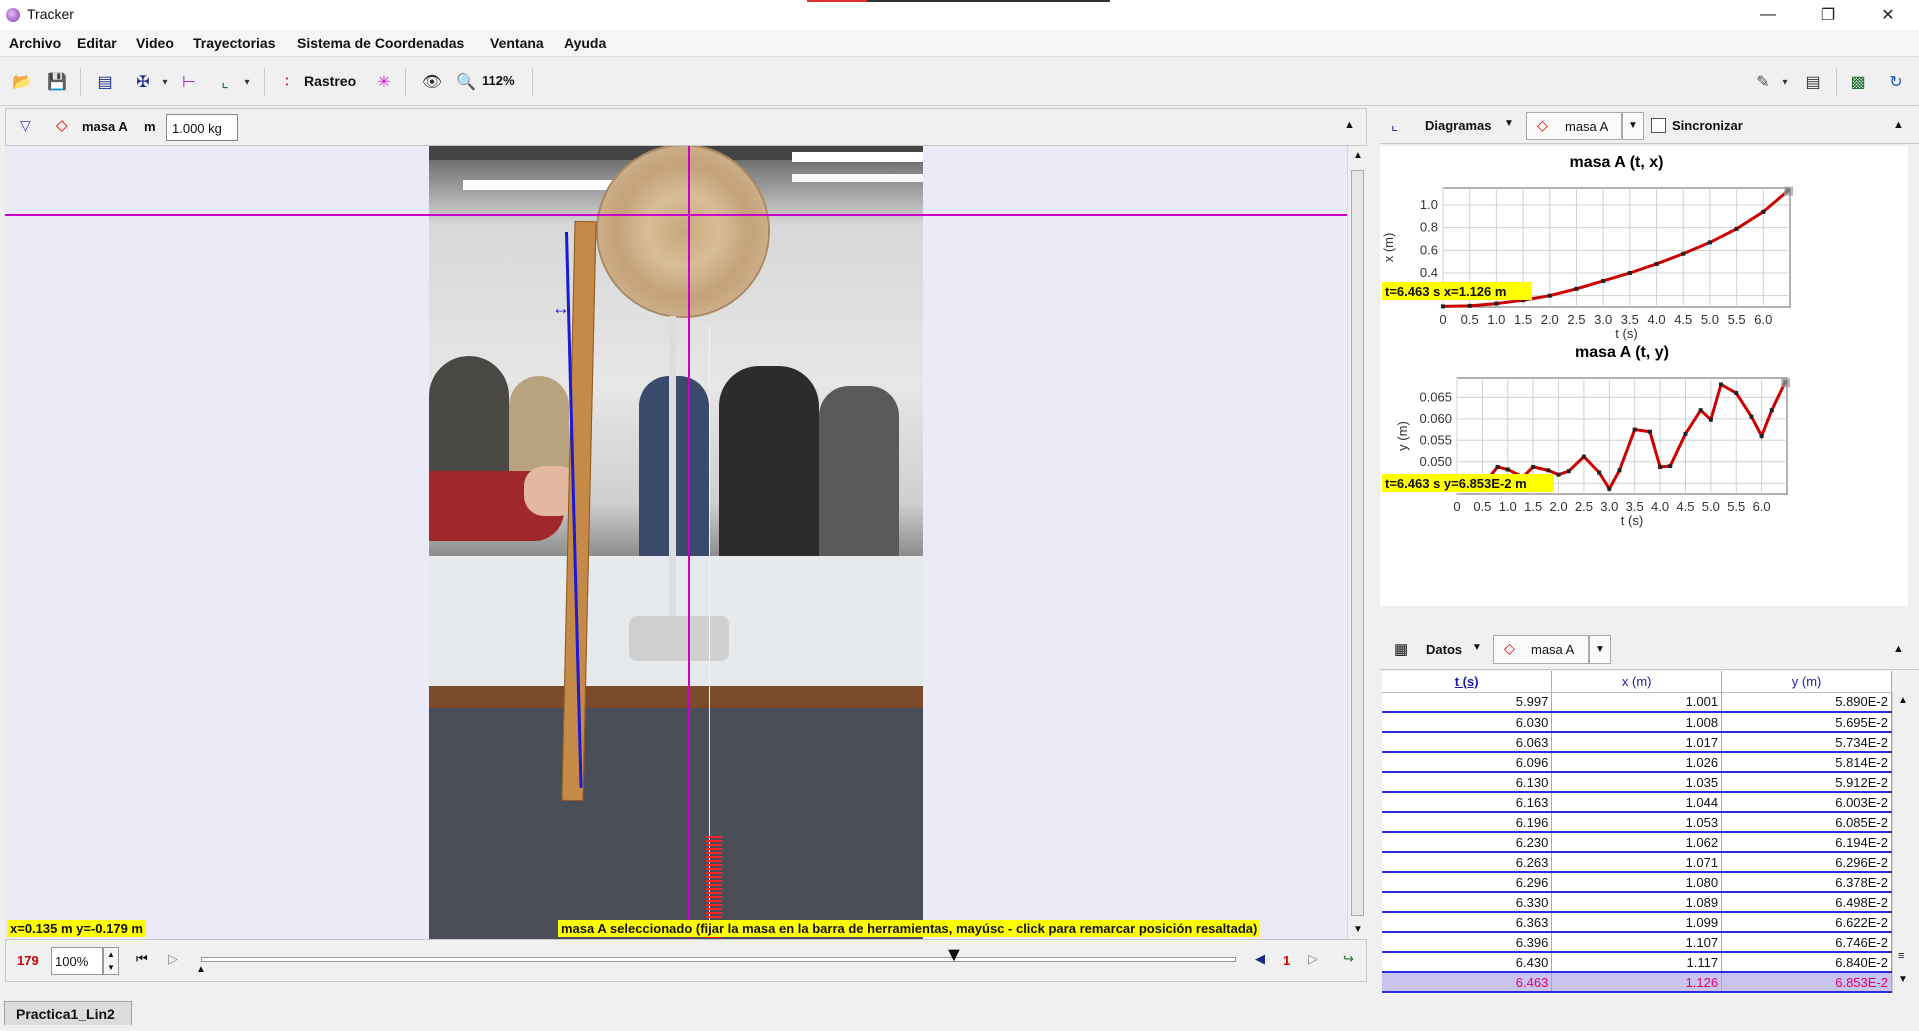 This screenshot has height=1031, width=1919. What do you see at coordinates (1637, 742) in the screenshot?
I see `cell-x: 1.017` at bounding box center [1637, 742].